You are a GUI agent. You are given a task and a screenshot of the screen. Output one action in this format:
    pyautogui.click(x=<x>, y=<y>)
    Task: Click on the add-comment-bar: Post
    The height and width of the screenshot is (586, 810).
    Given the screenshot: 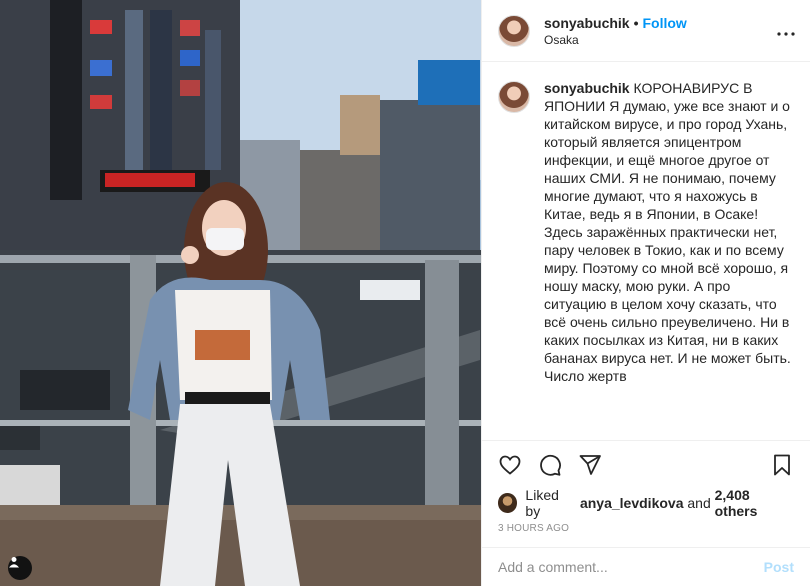 What is the action you would take?
    pyautogui.click(x=646, y=566)
    